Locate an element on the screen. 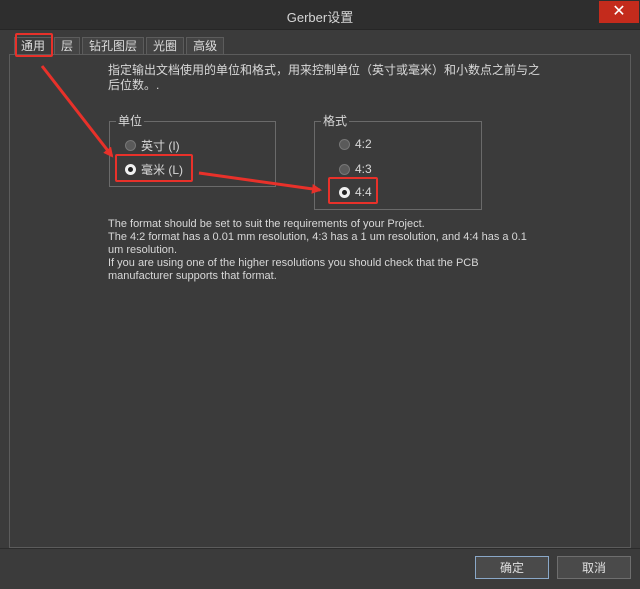 The height and width of the screenshot is (589, 640). title-bar: Gerber设置 ✕ is located at coordinates (320, 15).